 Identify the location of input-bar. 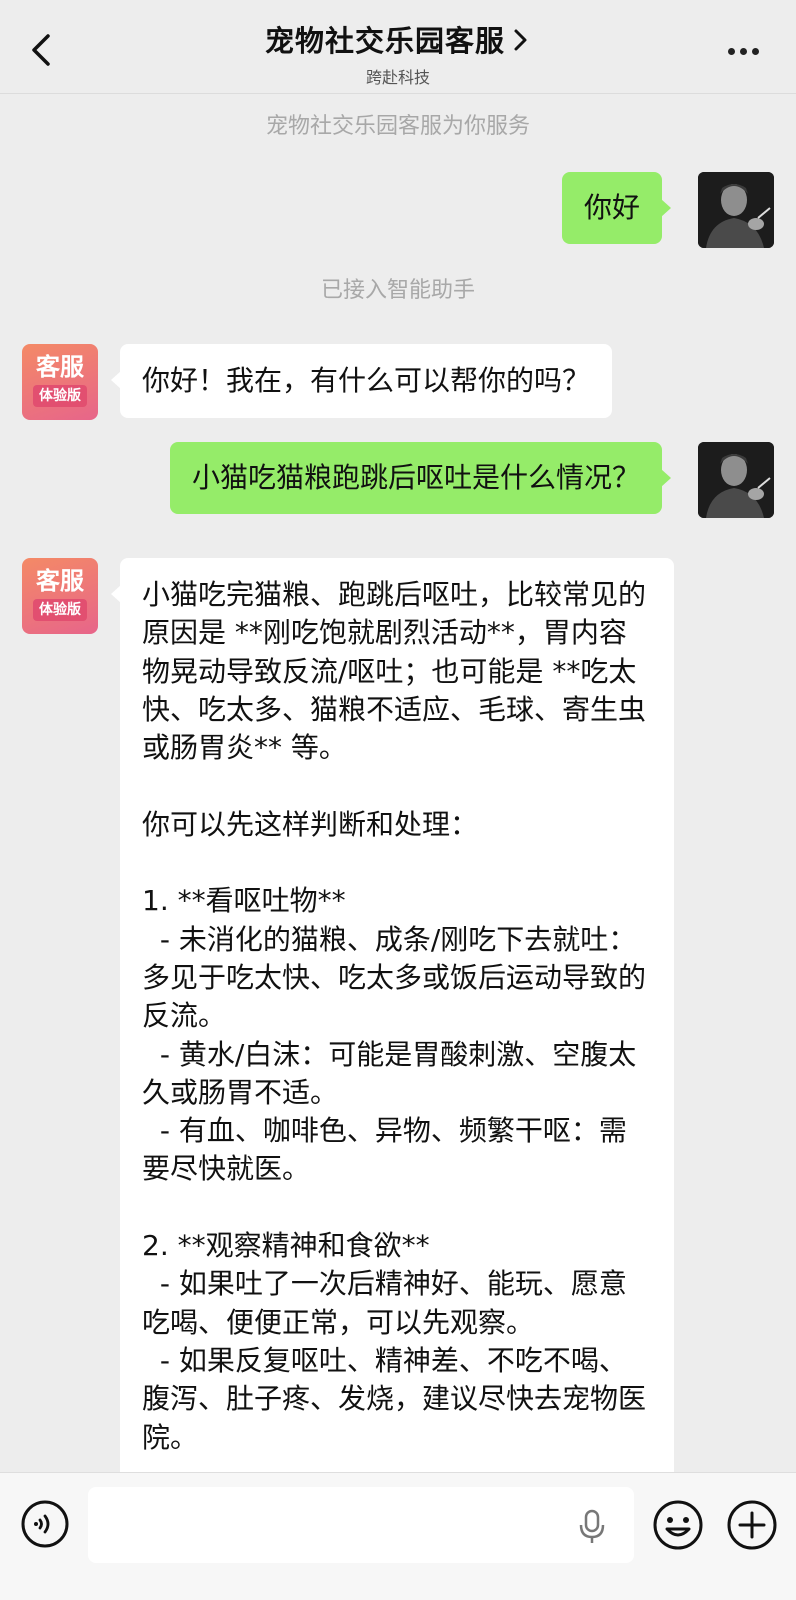
(398, 1536).